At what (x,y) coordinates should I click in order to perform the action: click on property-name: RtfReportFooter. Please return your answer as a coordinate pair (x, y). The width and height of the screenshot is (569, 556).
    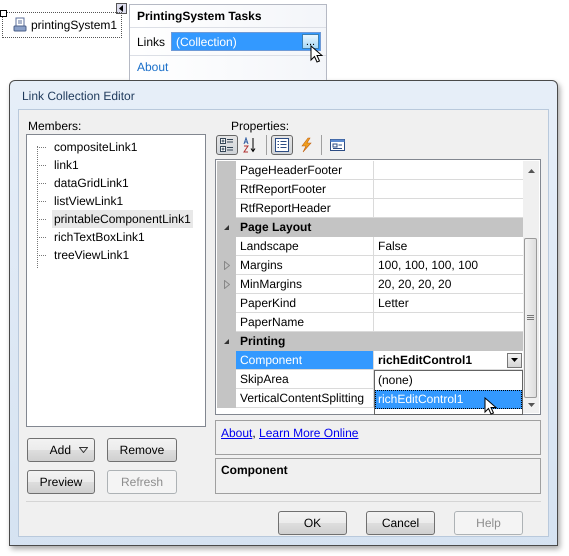
    Looking at the image, I should click on (305, 189).